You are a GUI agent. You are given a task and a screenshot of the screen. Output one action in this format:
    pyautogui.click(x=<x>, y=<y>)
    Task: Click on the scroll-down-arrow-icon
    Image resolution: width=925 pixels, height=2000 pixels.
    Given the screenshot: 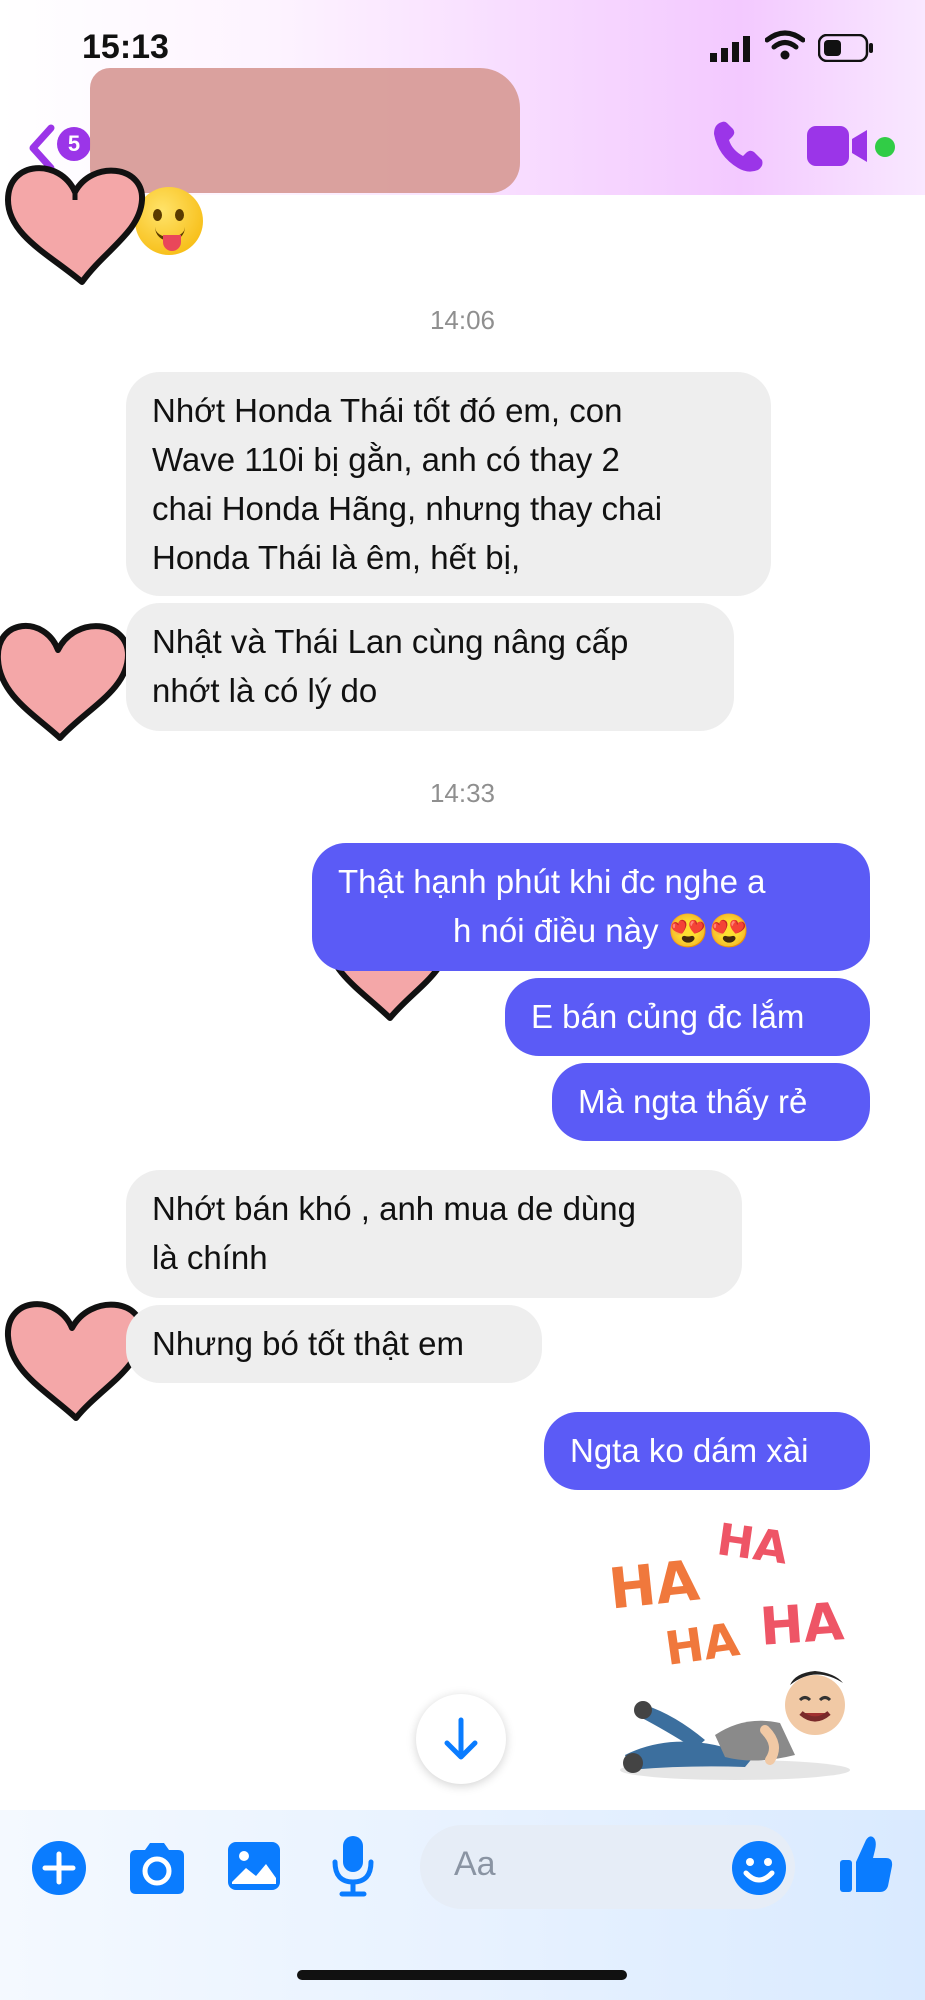 What is the action you would take?
    pyautogui.click(x=461, y=1738)
    